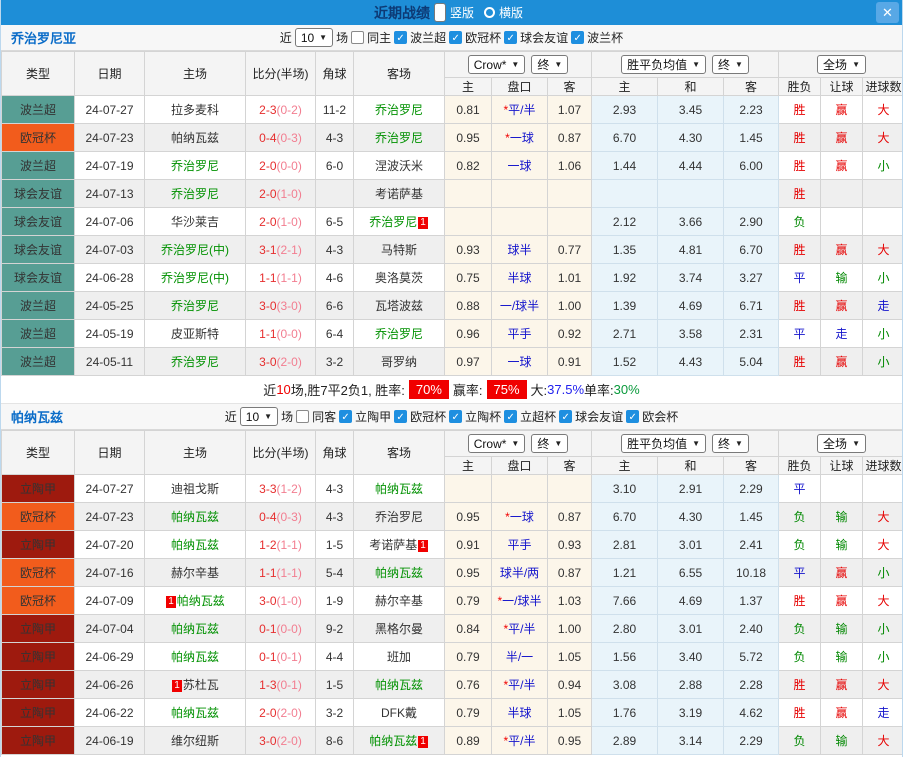  Describe the element at coordinates (690, 333) in the screenshot. I see `avg-draw-odds: 3.58` at that location.